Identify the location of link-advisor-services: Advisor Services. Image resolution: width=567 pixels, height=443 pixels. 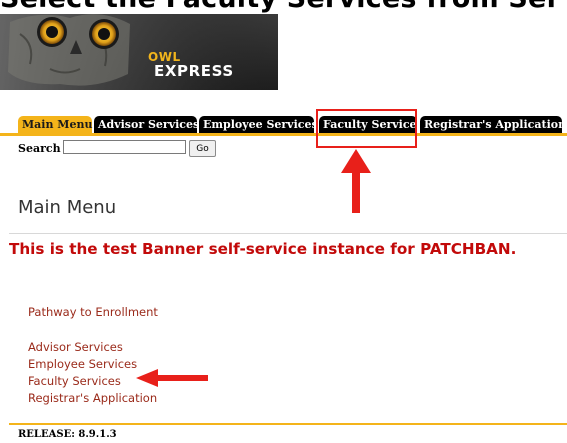
(75, 347).